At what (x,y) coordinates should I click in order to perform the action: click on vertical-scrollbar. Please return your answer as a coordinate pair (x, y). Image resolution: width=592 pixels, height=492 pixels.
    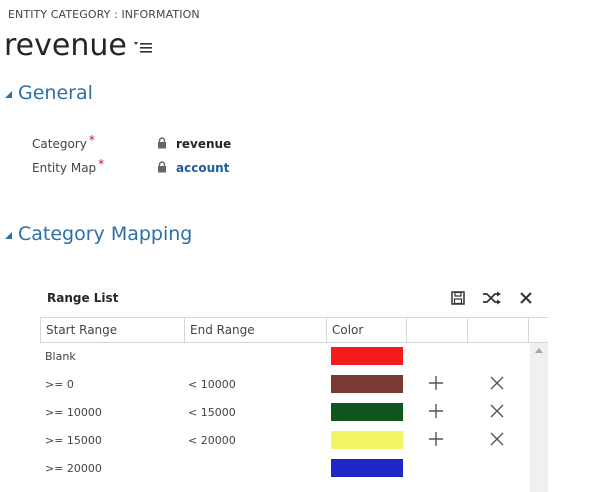
    Looking at the image, I should click on (539, 417).